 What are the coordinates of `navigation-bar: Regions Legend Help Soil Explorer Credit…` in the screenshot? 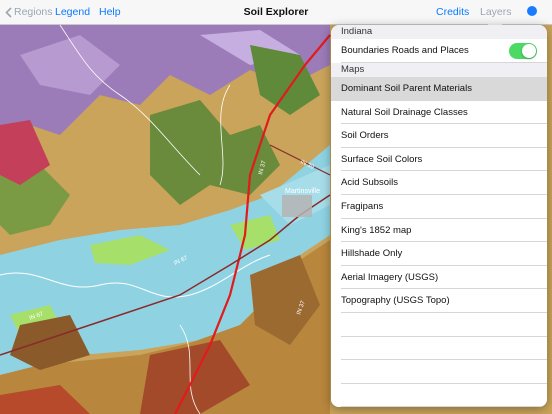 It's located at (276, 12).